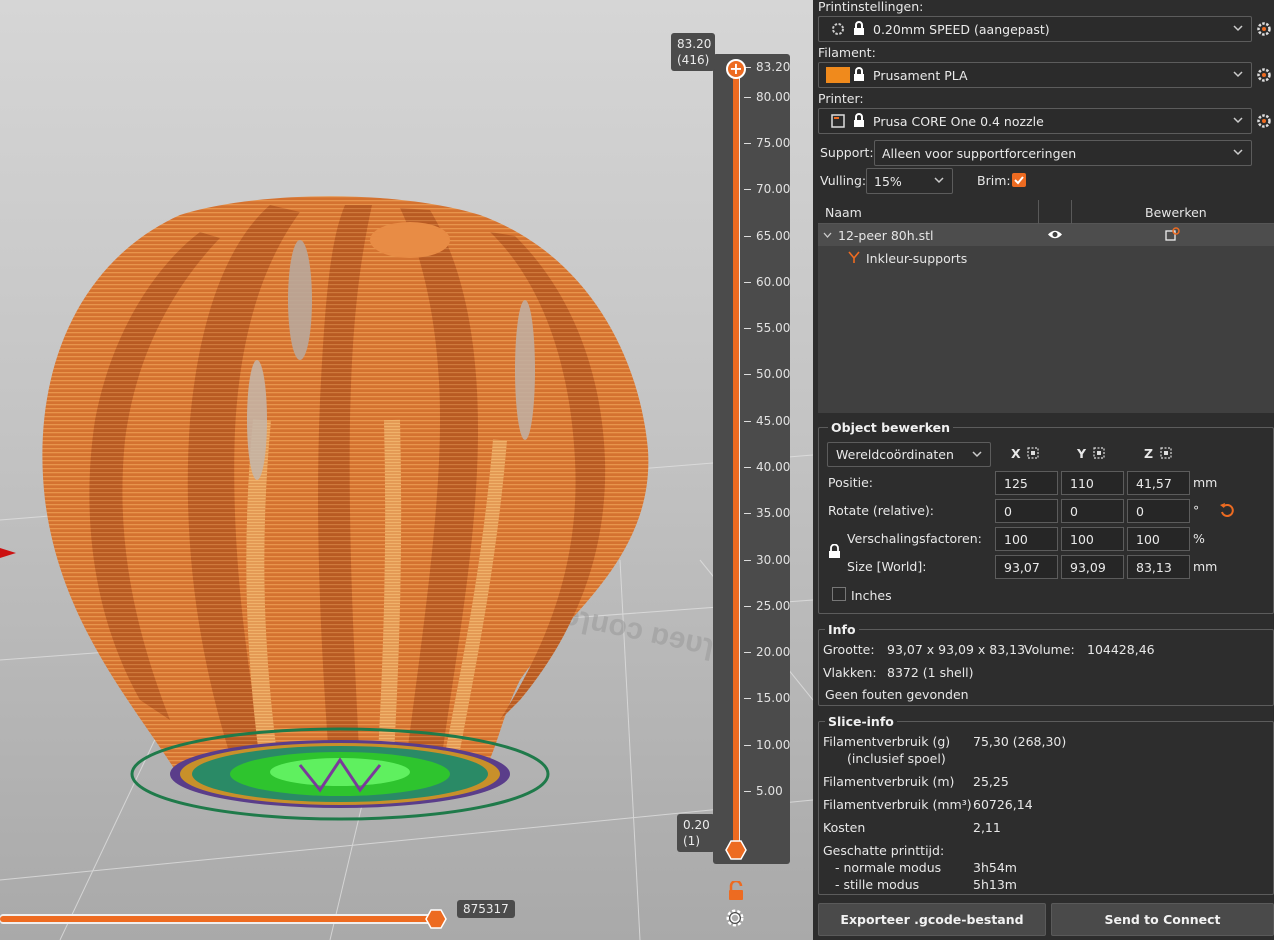 The width and height of the screenshot is (1274, 940). Describe the element at coordinates (486, 909) in the screenshot. I see `move-slider-value: 875317` at that location.